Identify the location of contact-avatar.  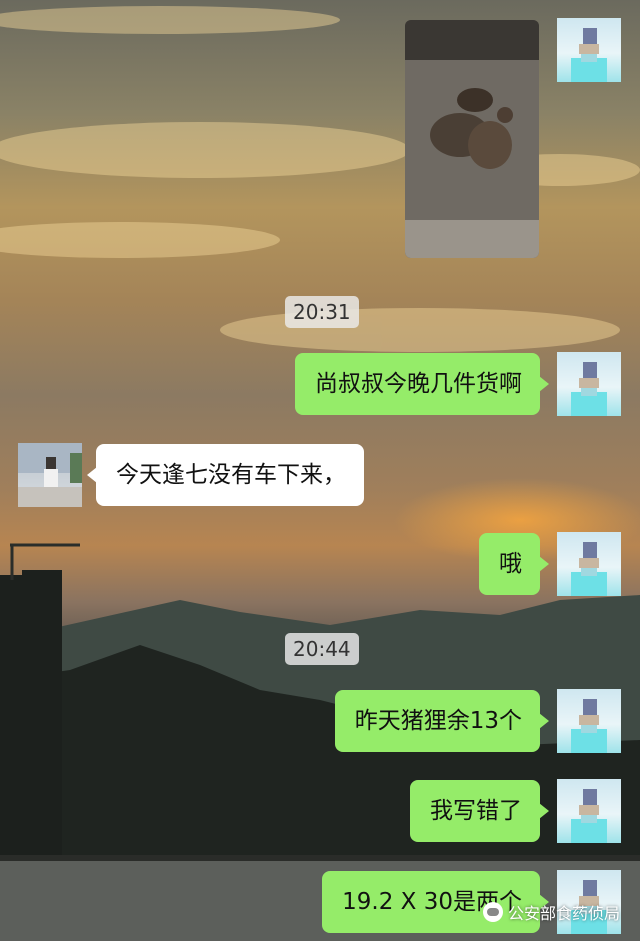
(50, 475).